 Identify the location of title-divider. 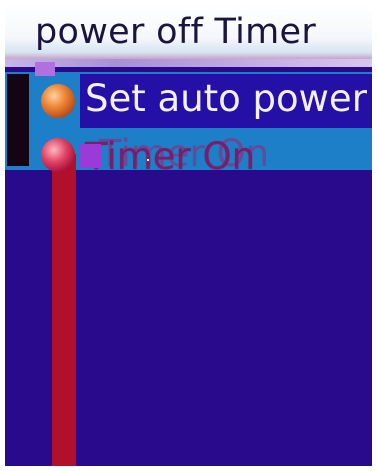
(188, 63).